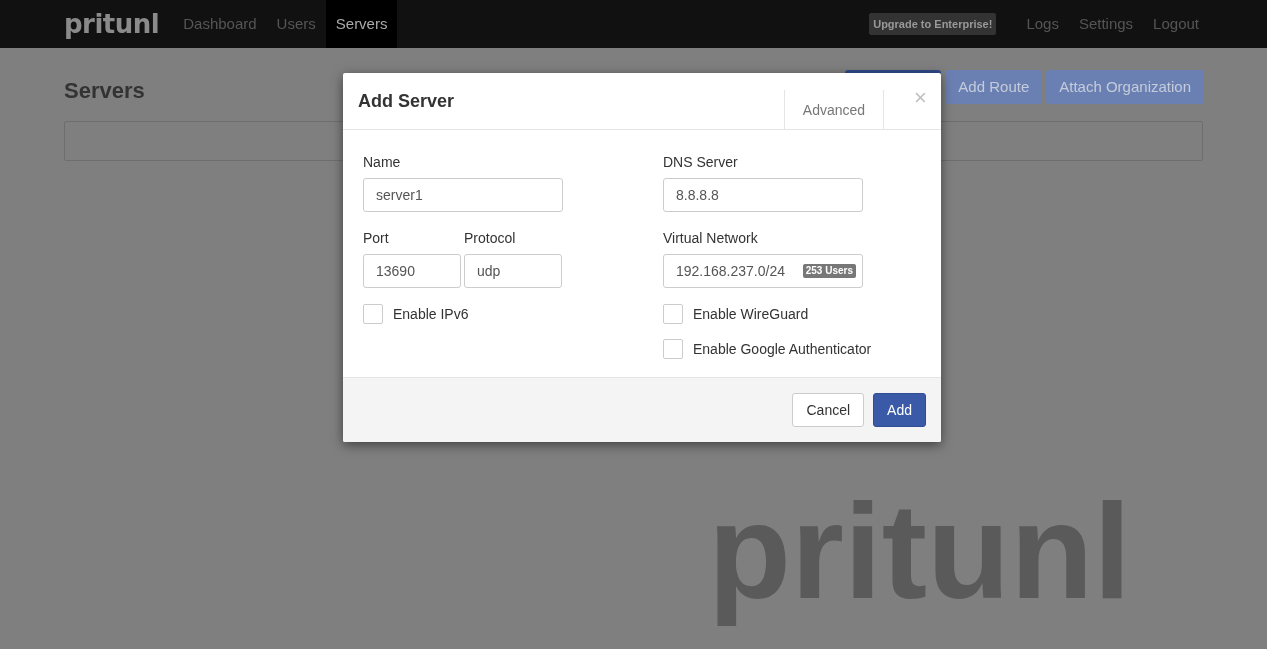 This screenshot has height=649, width=1267. I want to click on field-label: DNS Server, so click(701, 162).